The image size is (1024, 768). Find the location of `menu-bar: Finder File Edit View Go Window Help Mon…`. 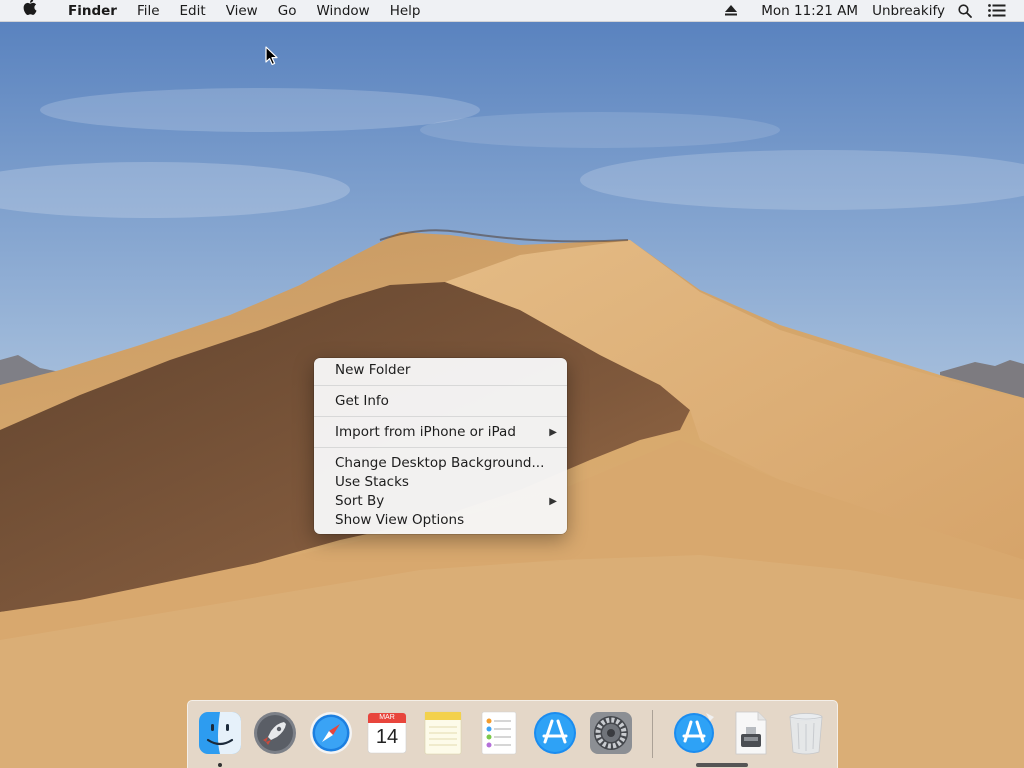

menu-bar: Finder File Edit View Go Window Help Mon… is located at coordinates (512, 11).